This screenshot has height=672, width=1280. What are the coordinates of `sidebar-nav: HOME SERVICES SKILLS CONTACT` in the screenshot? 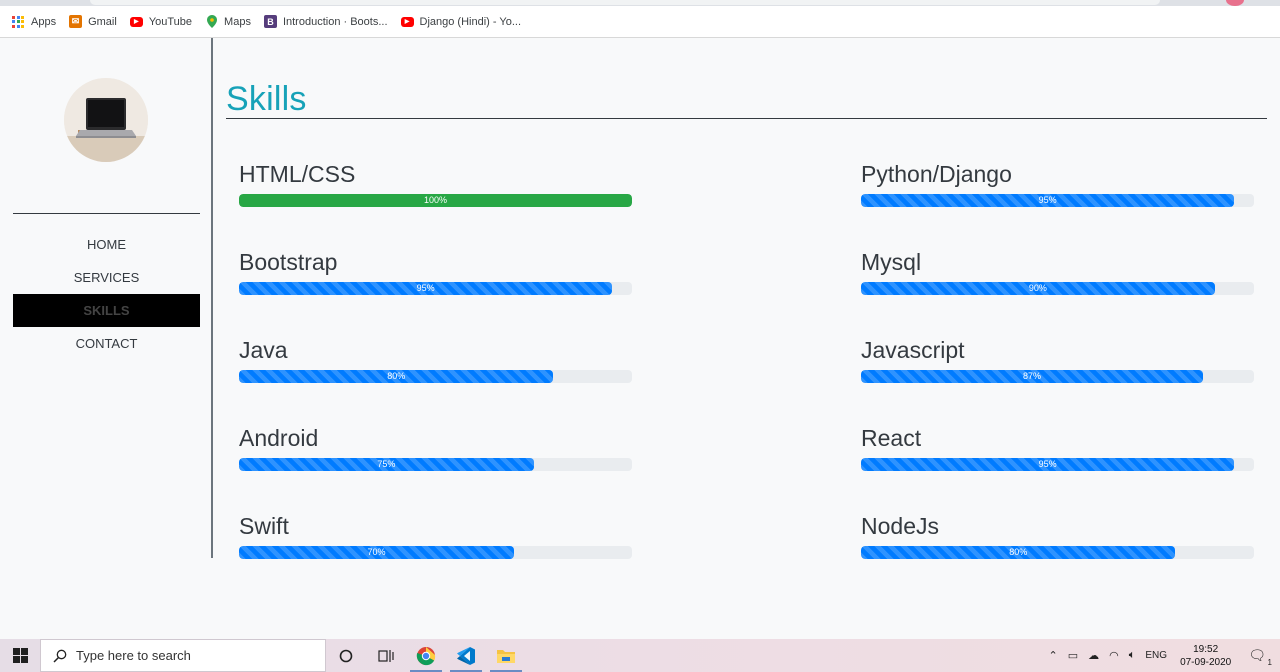 It's located at (106, 294).